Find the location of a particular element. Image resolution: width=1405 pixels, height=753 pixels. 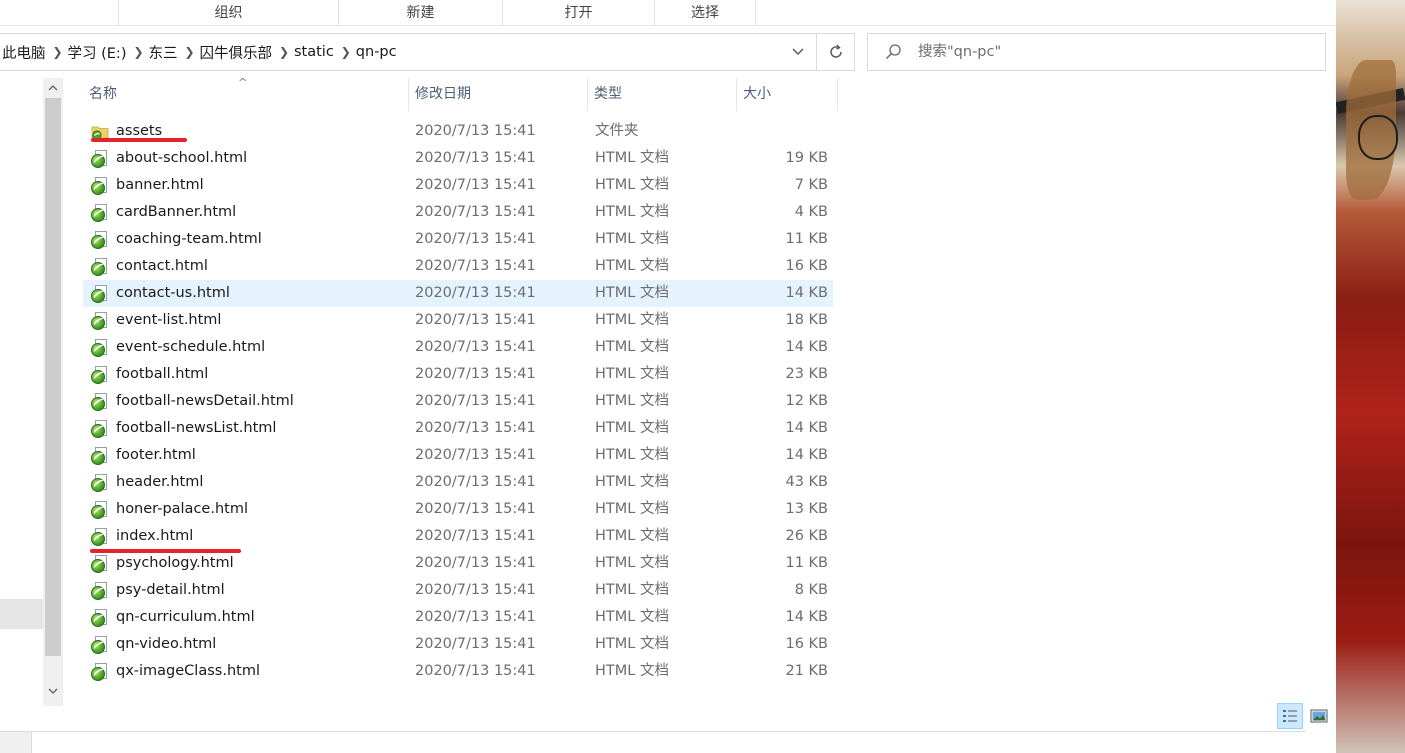

breadcrumb-this-pc: 此电脑 is located at coordinates (25, 52).